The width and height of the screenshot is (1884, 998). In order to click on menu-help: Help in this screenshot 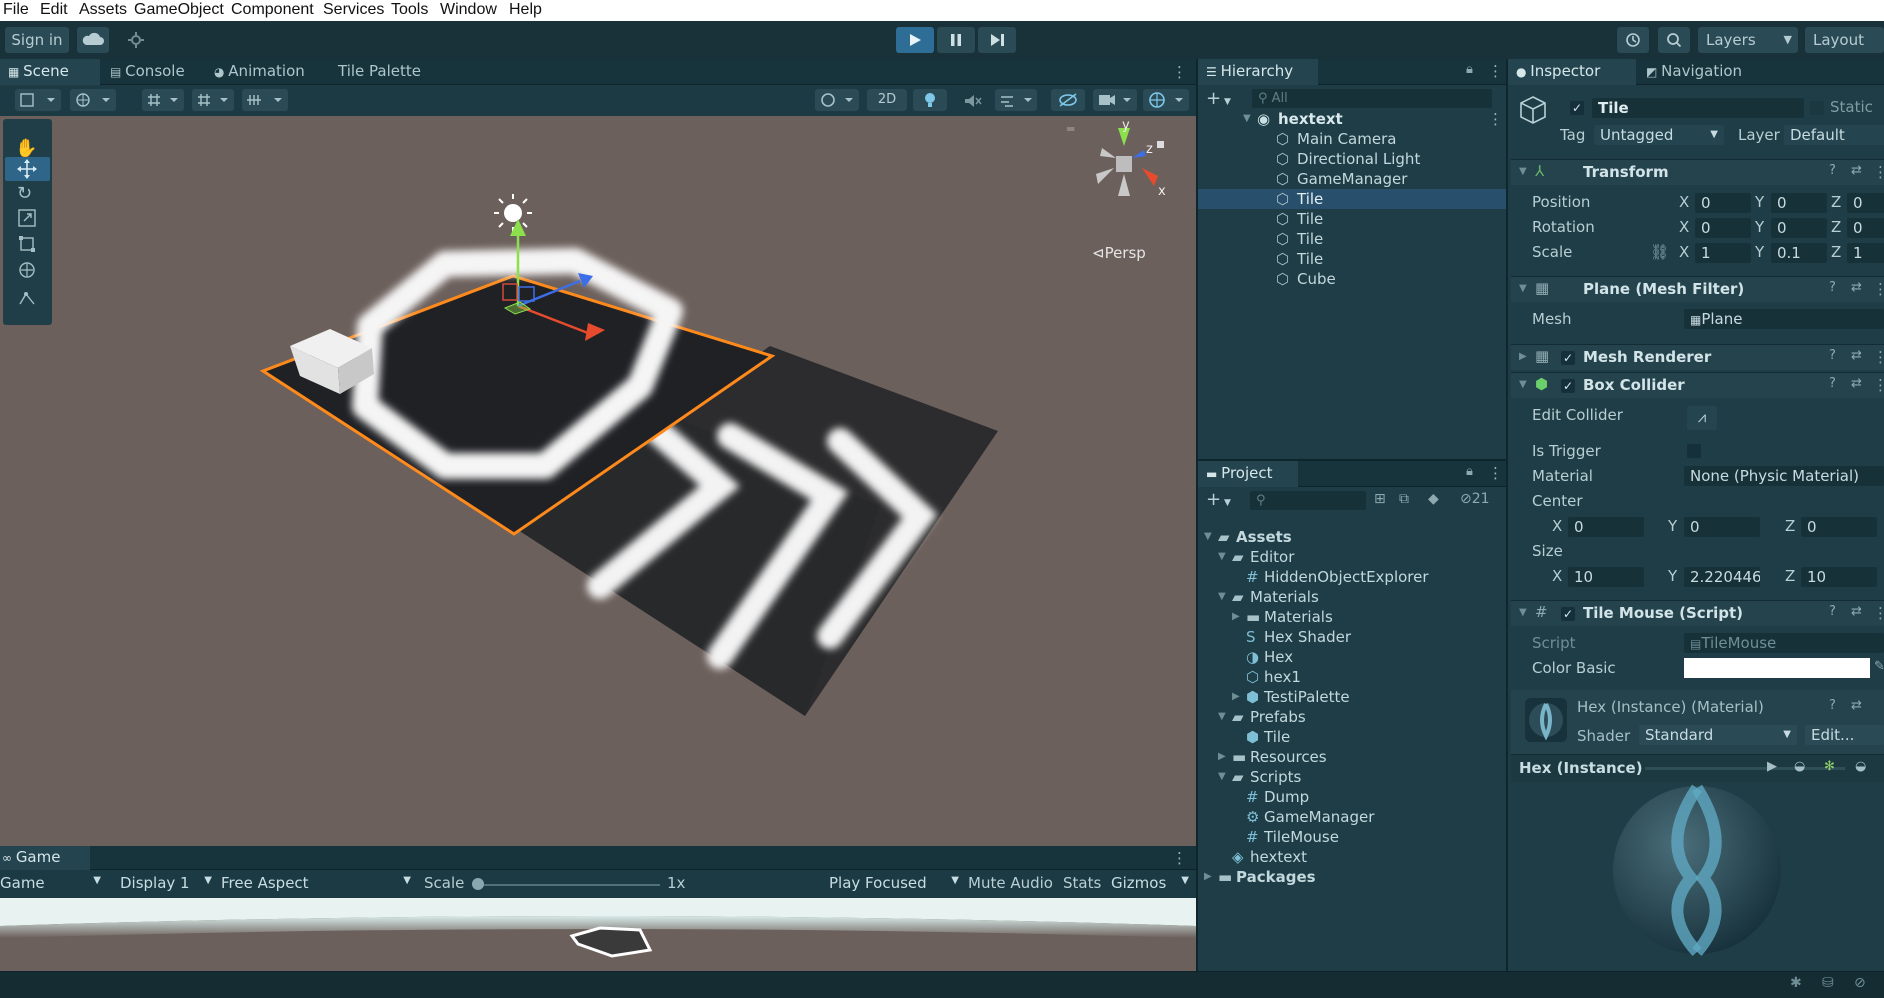, I will do `click(525, 10)`.